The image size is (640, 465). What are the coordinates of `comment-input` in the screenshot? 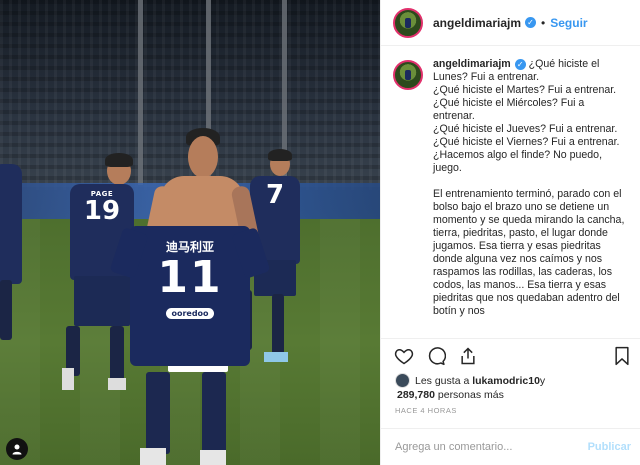 It's located at (491, 447).